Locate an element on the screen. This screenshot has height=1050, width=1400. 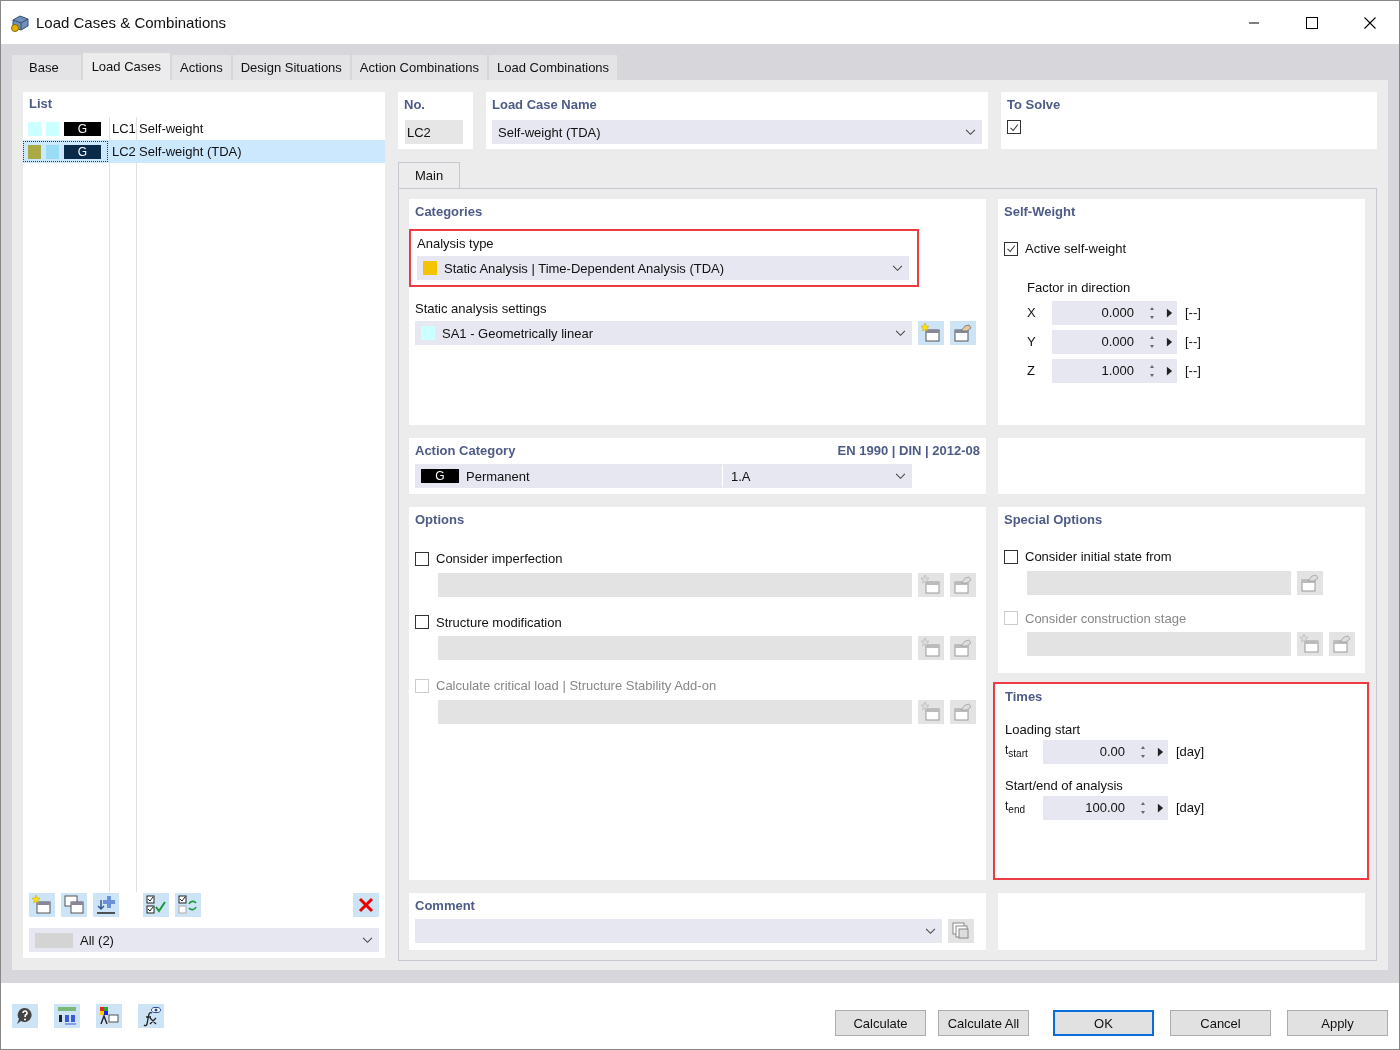
tab: Actions is located at coordinates (201, 67).